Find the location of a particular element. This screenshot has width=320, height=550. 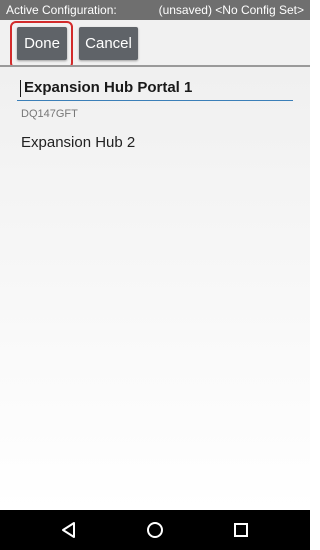

list-item-expansion-hub-2: Expansion Hub 2 is located at coordinates (78, 142).